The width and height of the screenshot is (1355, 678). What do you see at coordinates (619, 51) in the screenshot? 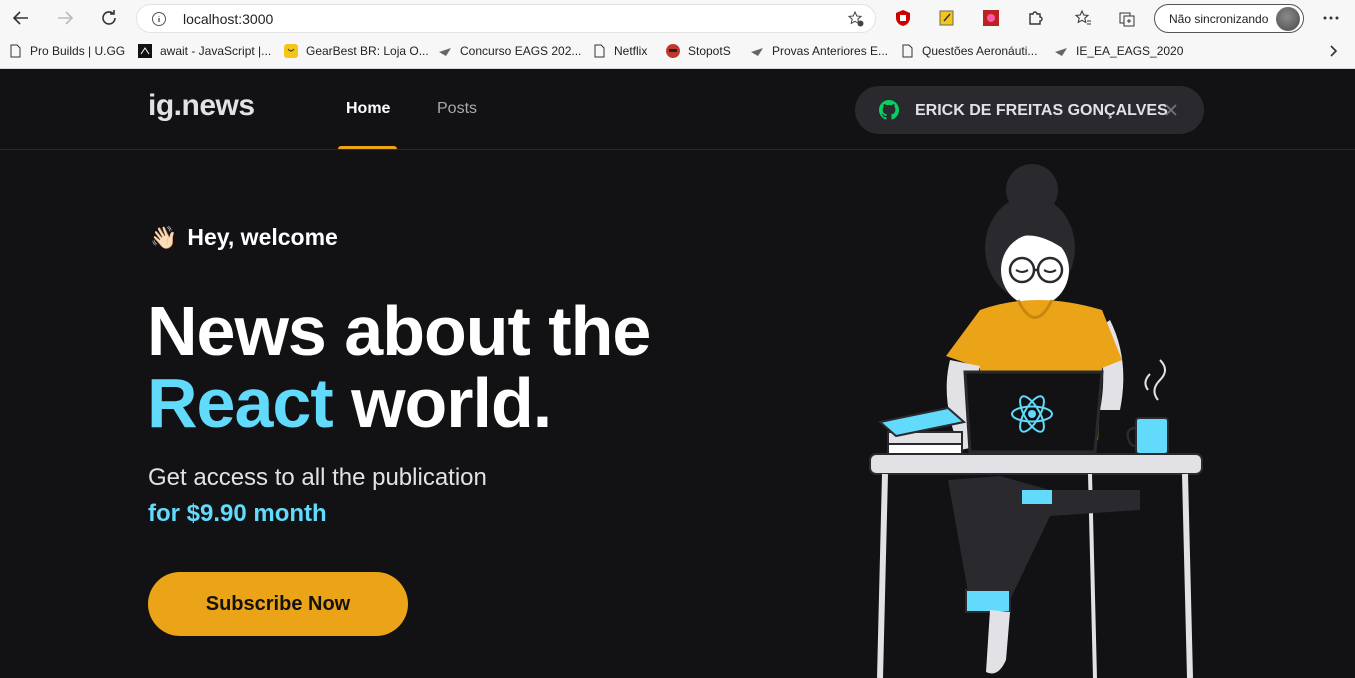
I see `bookmark-item: Netflix` at bounding box center [619, 51].